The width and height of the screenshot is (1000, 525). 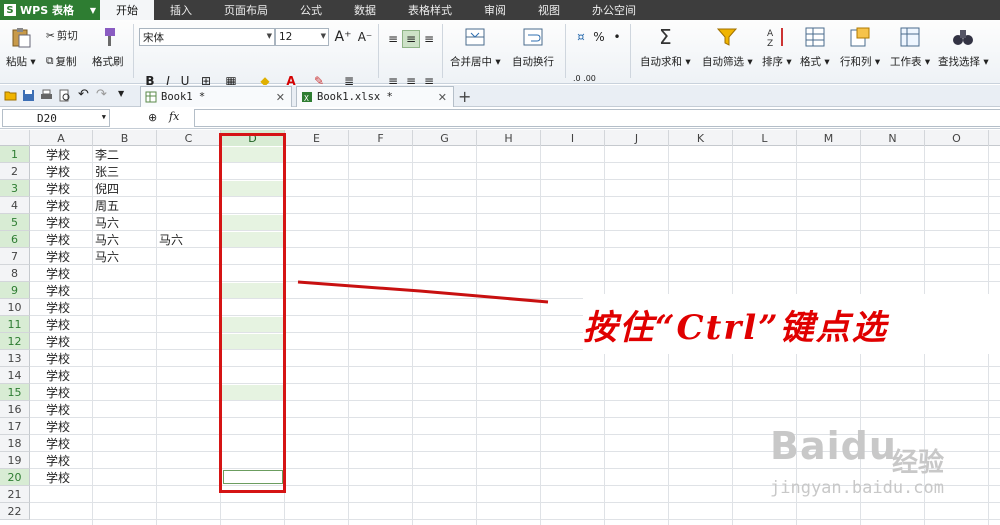 What do you see at coordinates (411, 39) in the screenshot?
I see `align-middle-button: ≡` at bounding box center [411, 39].